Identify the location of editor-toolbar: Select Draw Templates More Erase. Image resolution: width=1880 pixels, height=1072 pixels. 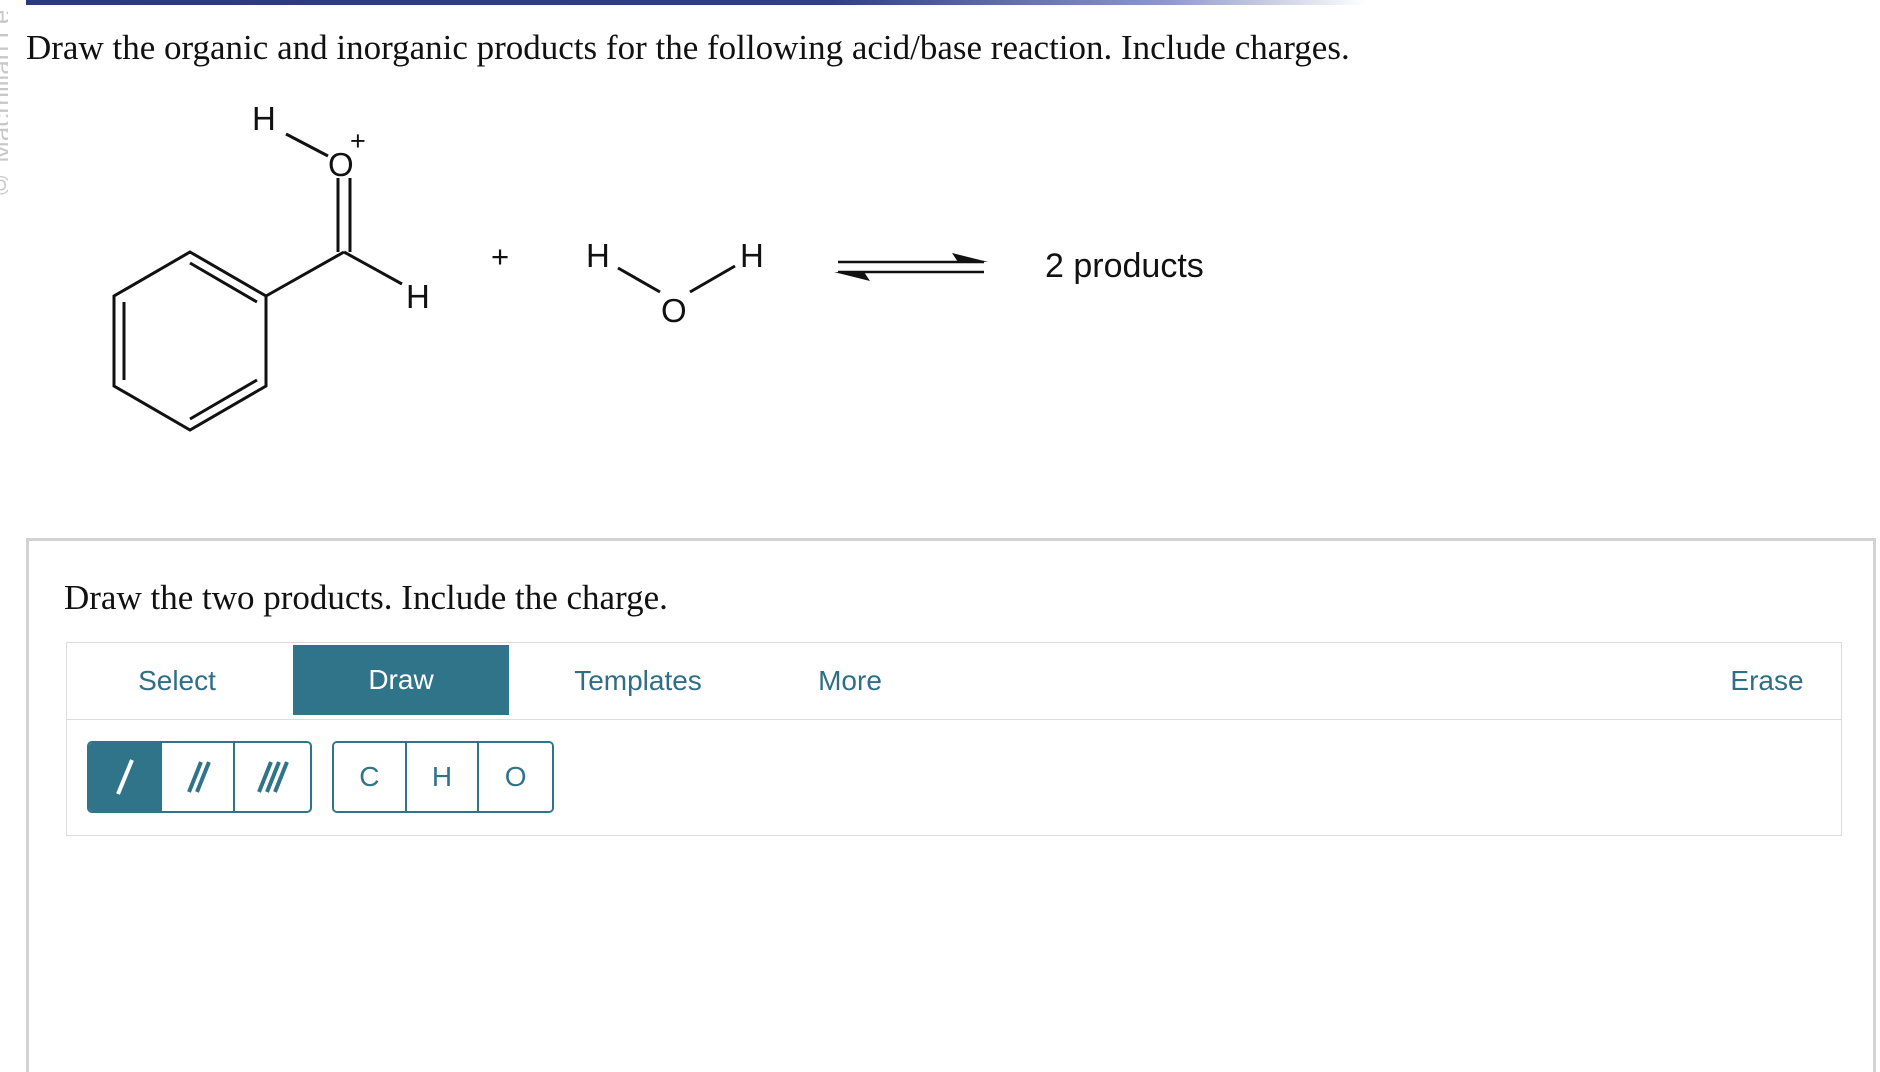
(954, 681).